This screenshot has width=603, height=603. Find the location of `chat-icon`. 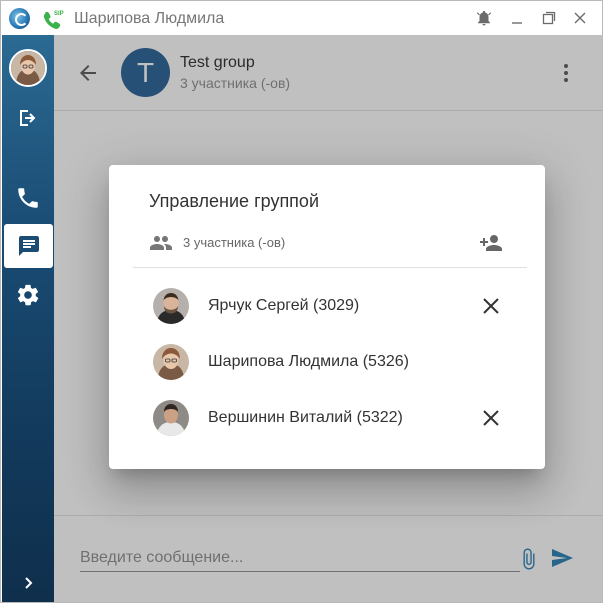

chat-icon is located at coordinates (28, 246).